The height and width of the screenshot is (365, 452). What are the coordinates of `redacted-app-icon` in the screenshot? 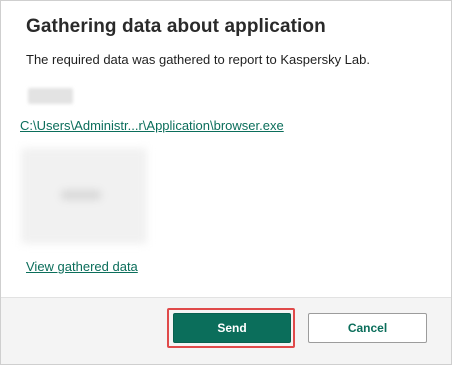 It's located at (50, 96).